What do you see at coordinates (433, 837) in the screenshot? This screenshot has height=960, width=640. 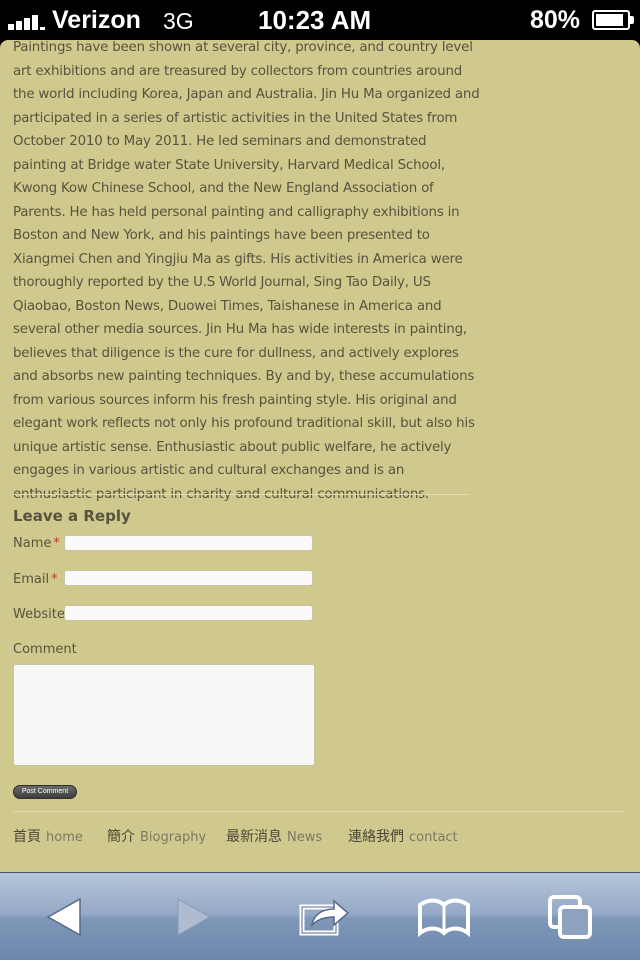 I see `nav-en-label: contact` at bounding box center [433, 837].